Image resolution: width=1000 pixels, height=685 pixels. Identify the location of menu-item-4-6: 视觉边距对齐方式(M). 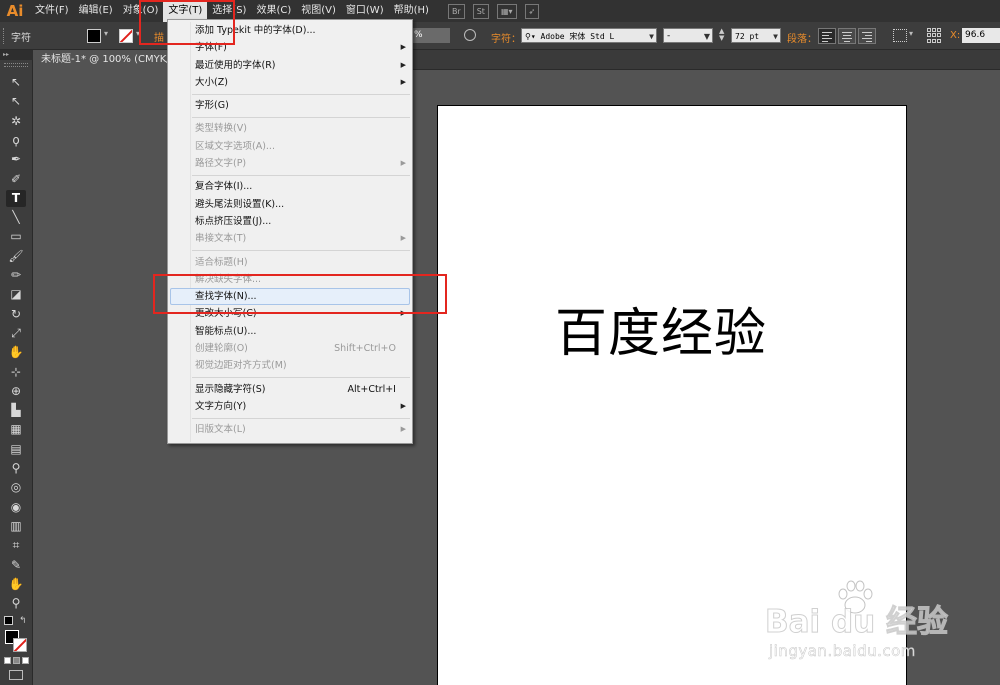
(290, 365).